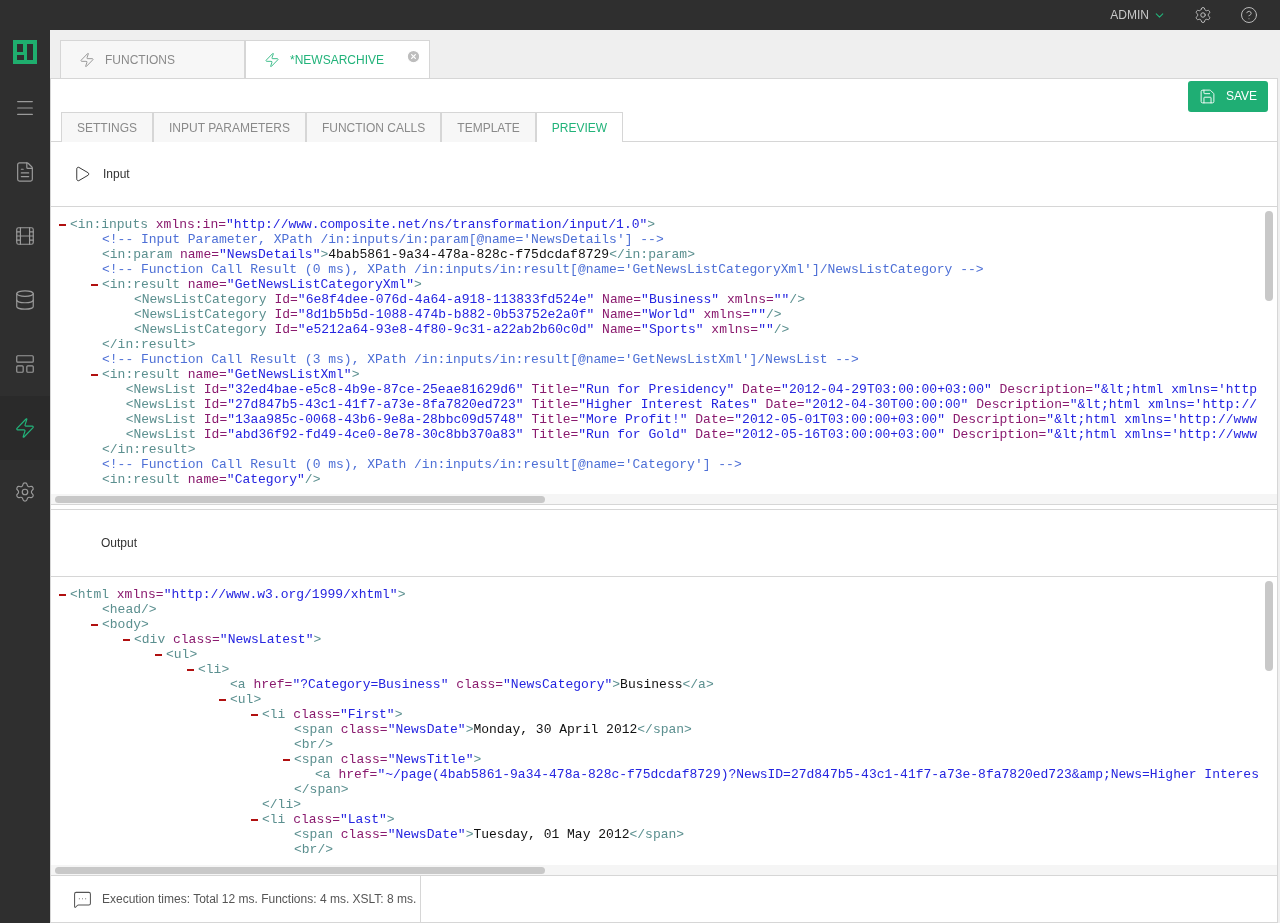  Describe the element at coordinates (25, 364) in the screenshot. I see `layout-icon` at that location.